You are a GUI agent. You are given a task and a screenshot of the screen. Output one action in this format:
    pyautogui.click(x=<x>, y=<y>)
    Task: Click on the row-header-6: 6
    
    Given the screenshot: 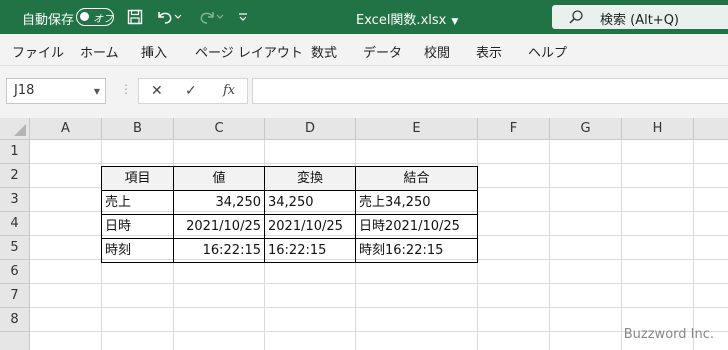 What is the action you would take?
    pyautogui.click(x=15, y=272)
    